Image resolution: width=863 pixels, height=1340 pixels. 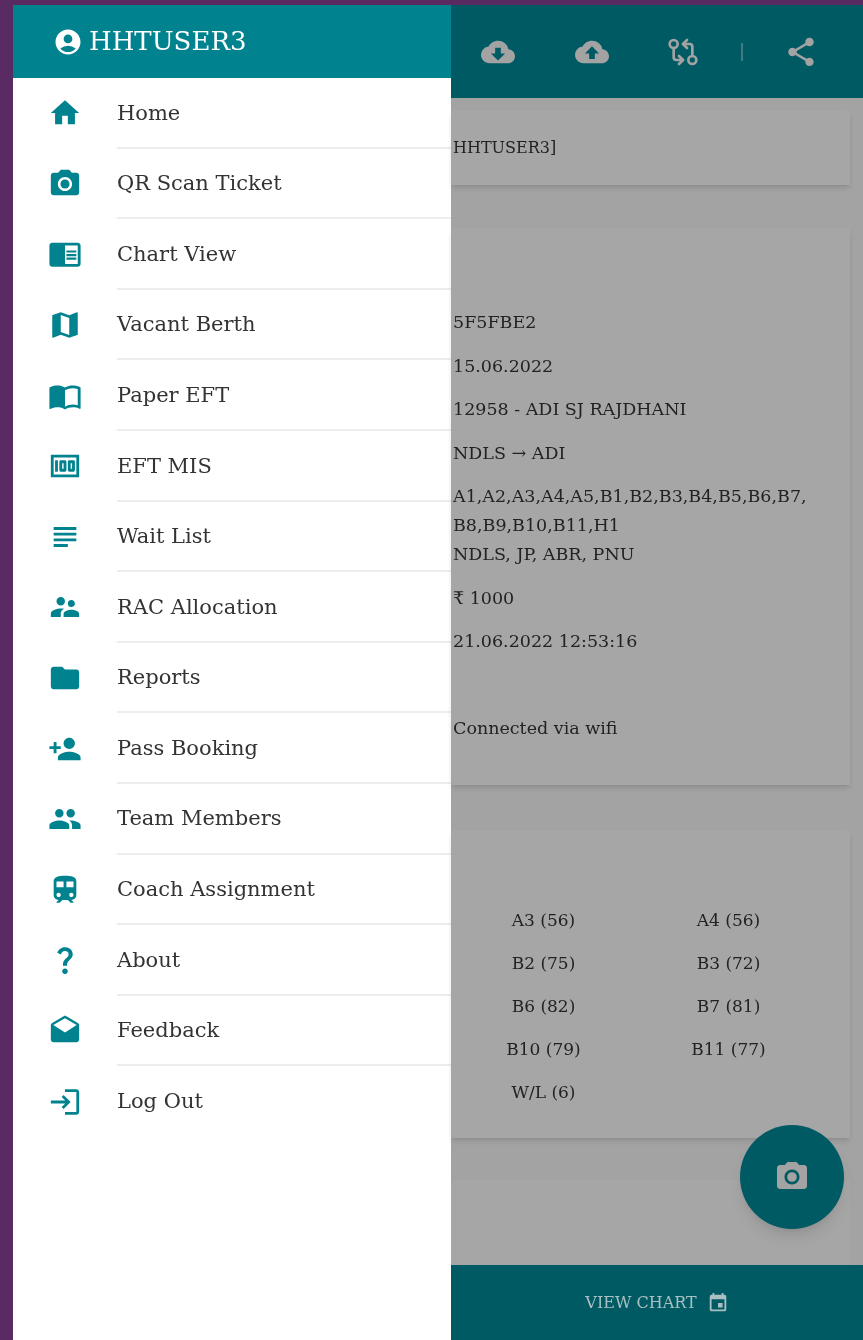 I want to click on menu-item: Wait List, so click(x=232, y=537).